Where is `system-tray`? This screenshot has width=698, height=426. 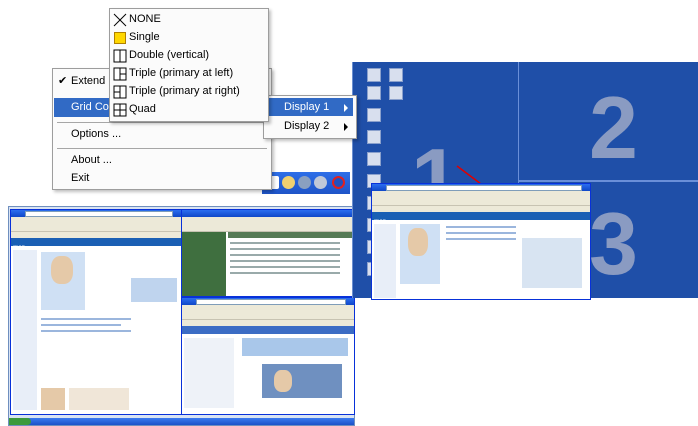
system-tray is located at coordinates (306, 183).